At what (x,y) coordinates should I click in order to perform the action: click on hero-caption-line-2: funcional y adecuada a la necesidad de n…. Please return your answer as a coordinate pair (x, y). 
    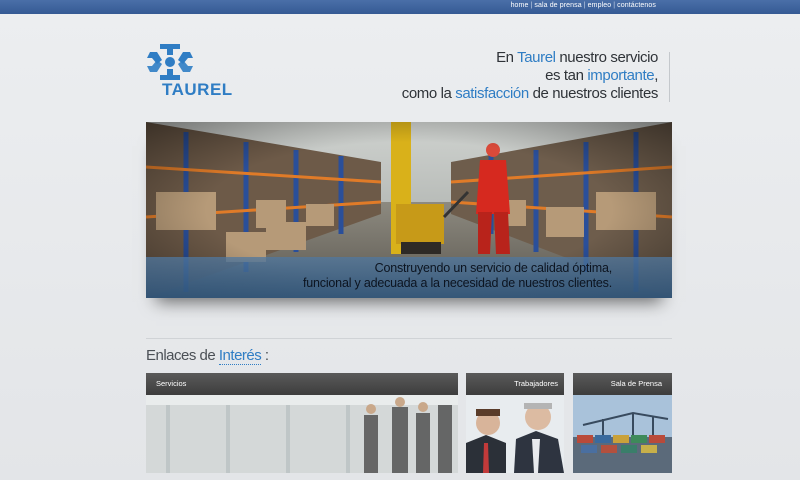
    Looking at the image, I should click on (457, 283).